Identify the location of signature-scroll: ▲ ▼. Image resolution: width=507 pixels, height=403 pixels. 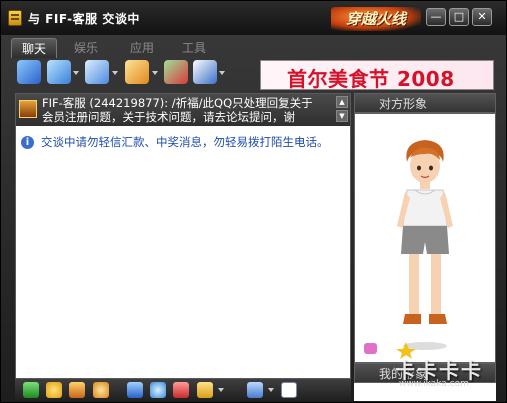
(342, 110).